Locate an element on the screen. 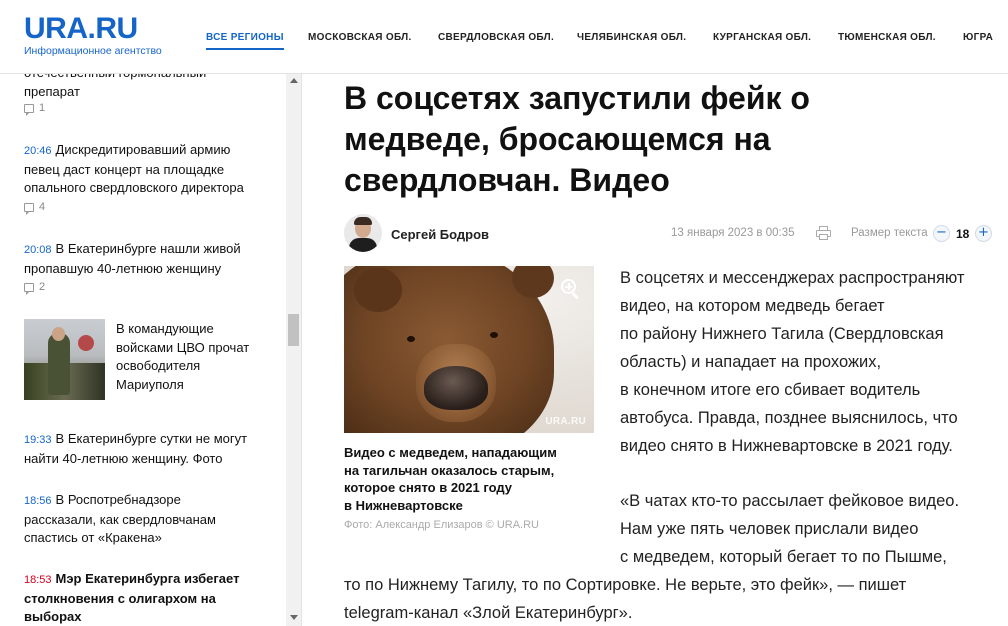  text-size-value: 18 is located at coordinates (963, 234).